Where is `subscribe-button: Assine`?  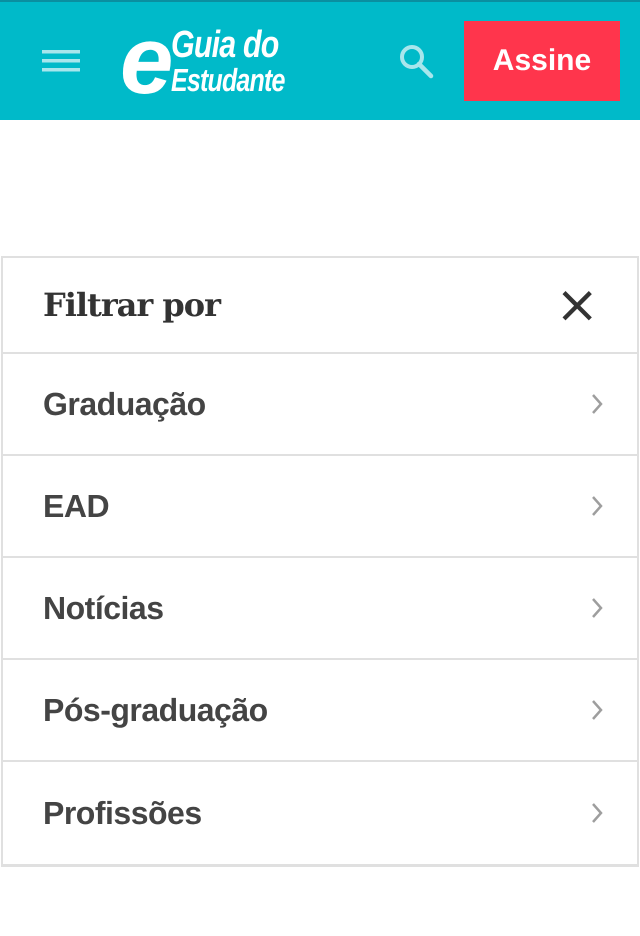 subscribe-button: Assine is located at coordinates (542, 61).